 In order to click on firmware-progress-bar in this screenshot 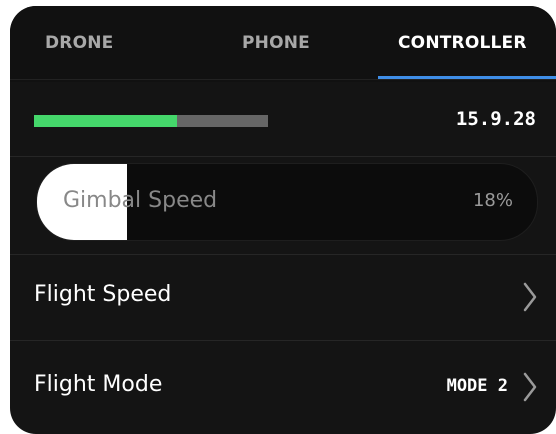, I will do `click(151, 121)`.